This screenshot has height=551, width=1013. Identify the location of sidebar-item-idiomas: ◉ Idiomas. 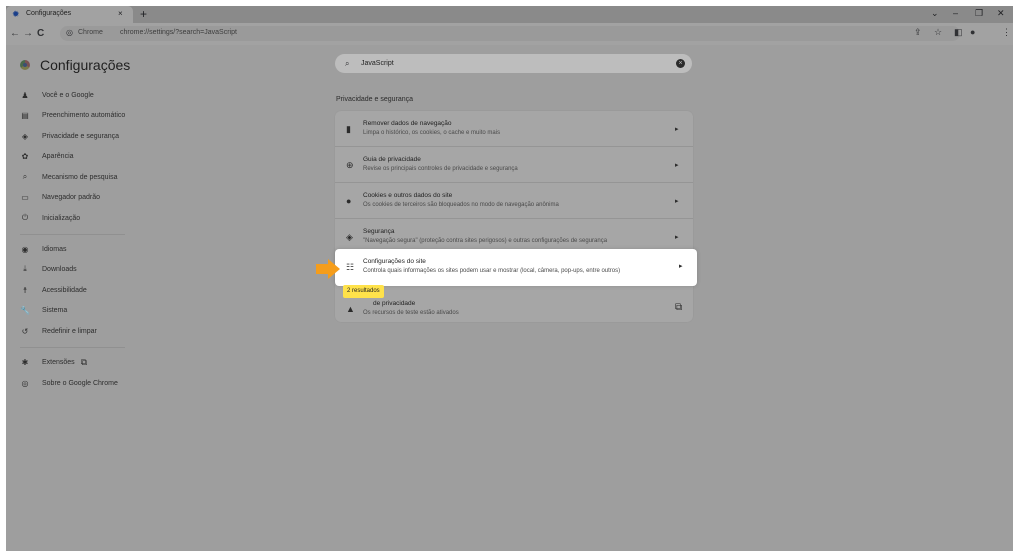
(43, 249).